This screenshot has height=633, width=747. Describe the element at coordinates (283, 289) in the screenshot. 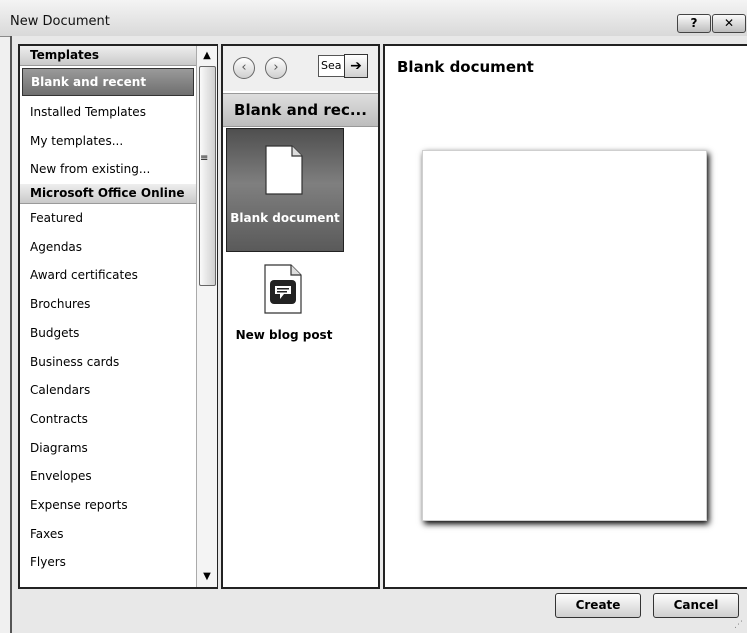

I see `blog-post-icon` at that location.